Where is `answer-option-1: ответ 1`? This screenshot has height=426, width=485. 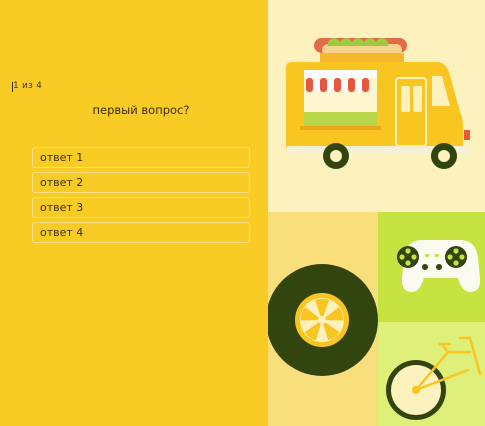 answer-option-1: ответ 1 is located at coordinates (141, 157).